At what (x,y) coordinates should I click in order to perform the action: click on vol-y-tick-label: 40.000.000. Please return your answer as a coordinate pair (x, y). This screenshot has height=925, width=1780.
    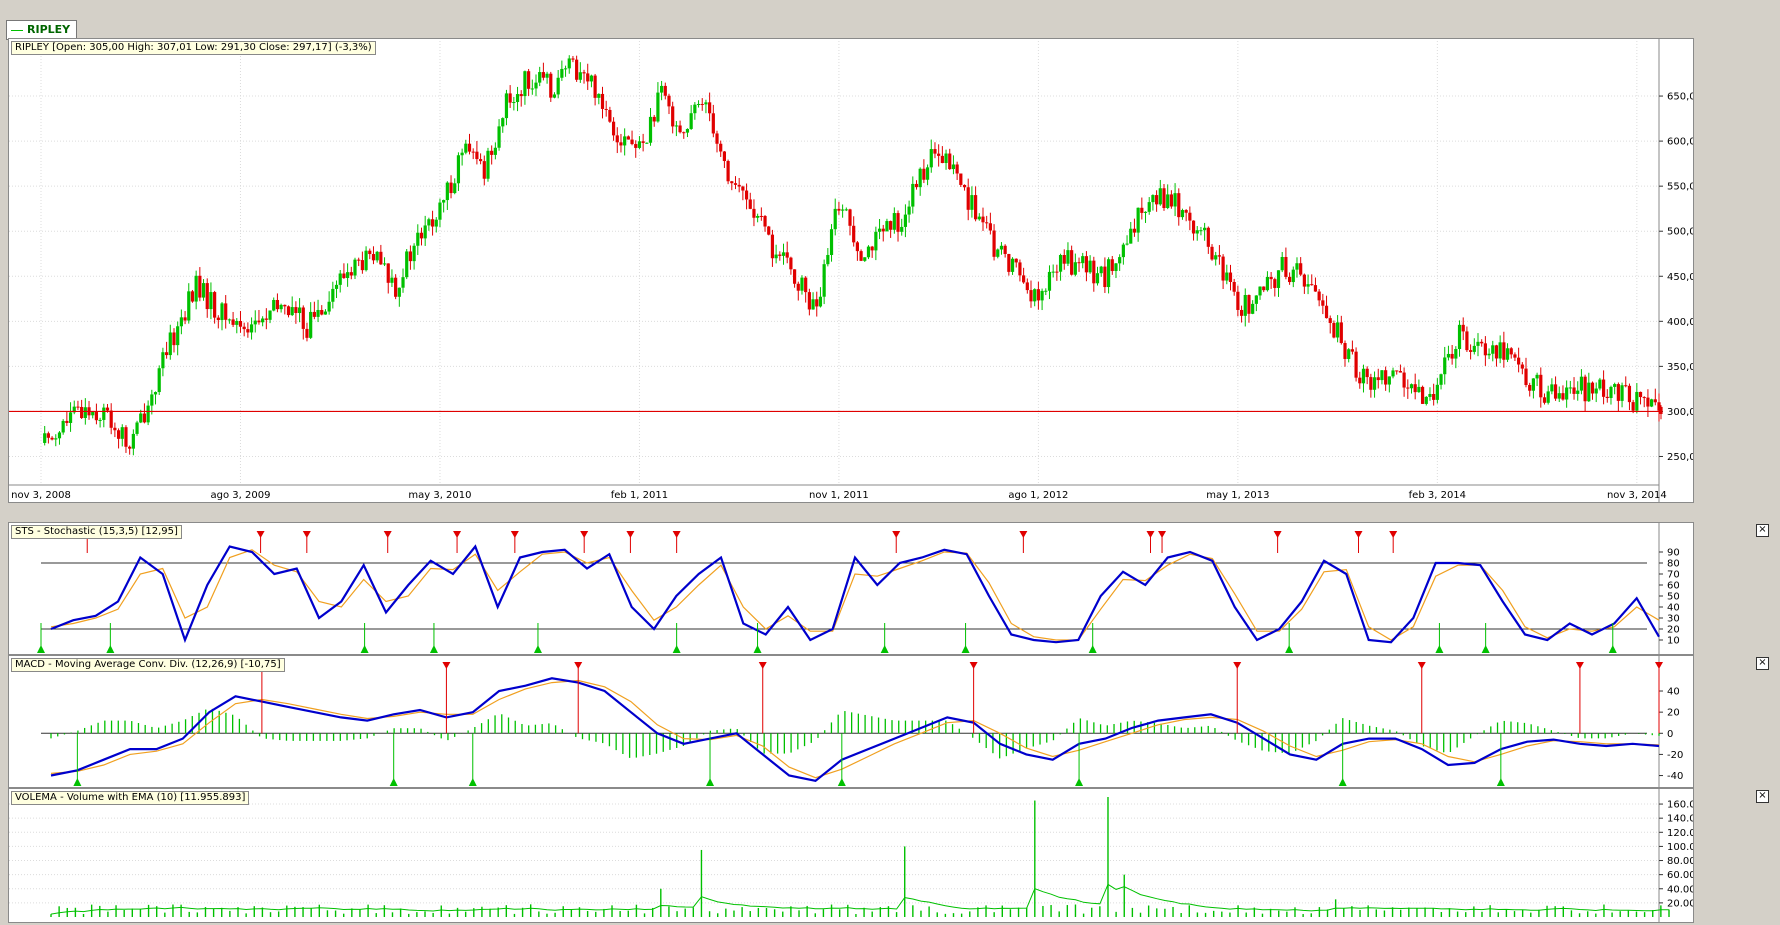
    Looking at the image, I should click on (1680, 889).